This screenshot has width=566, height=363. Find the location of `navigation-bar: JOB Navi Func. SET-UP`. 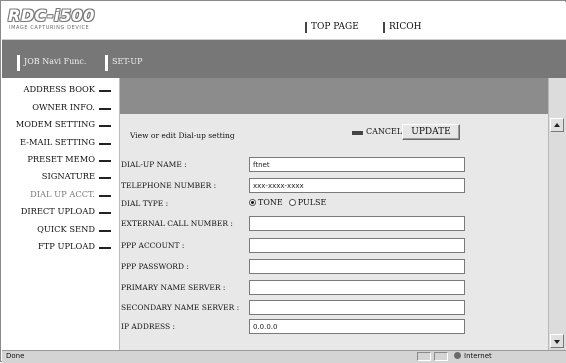

navigation-bar: JOB Navi Func. SET-UP is located at coordinates (284, 59).